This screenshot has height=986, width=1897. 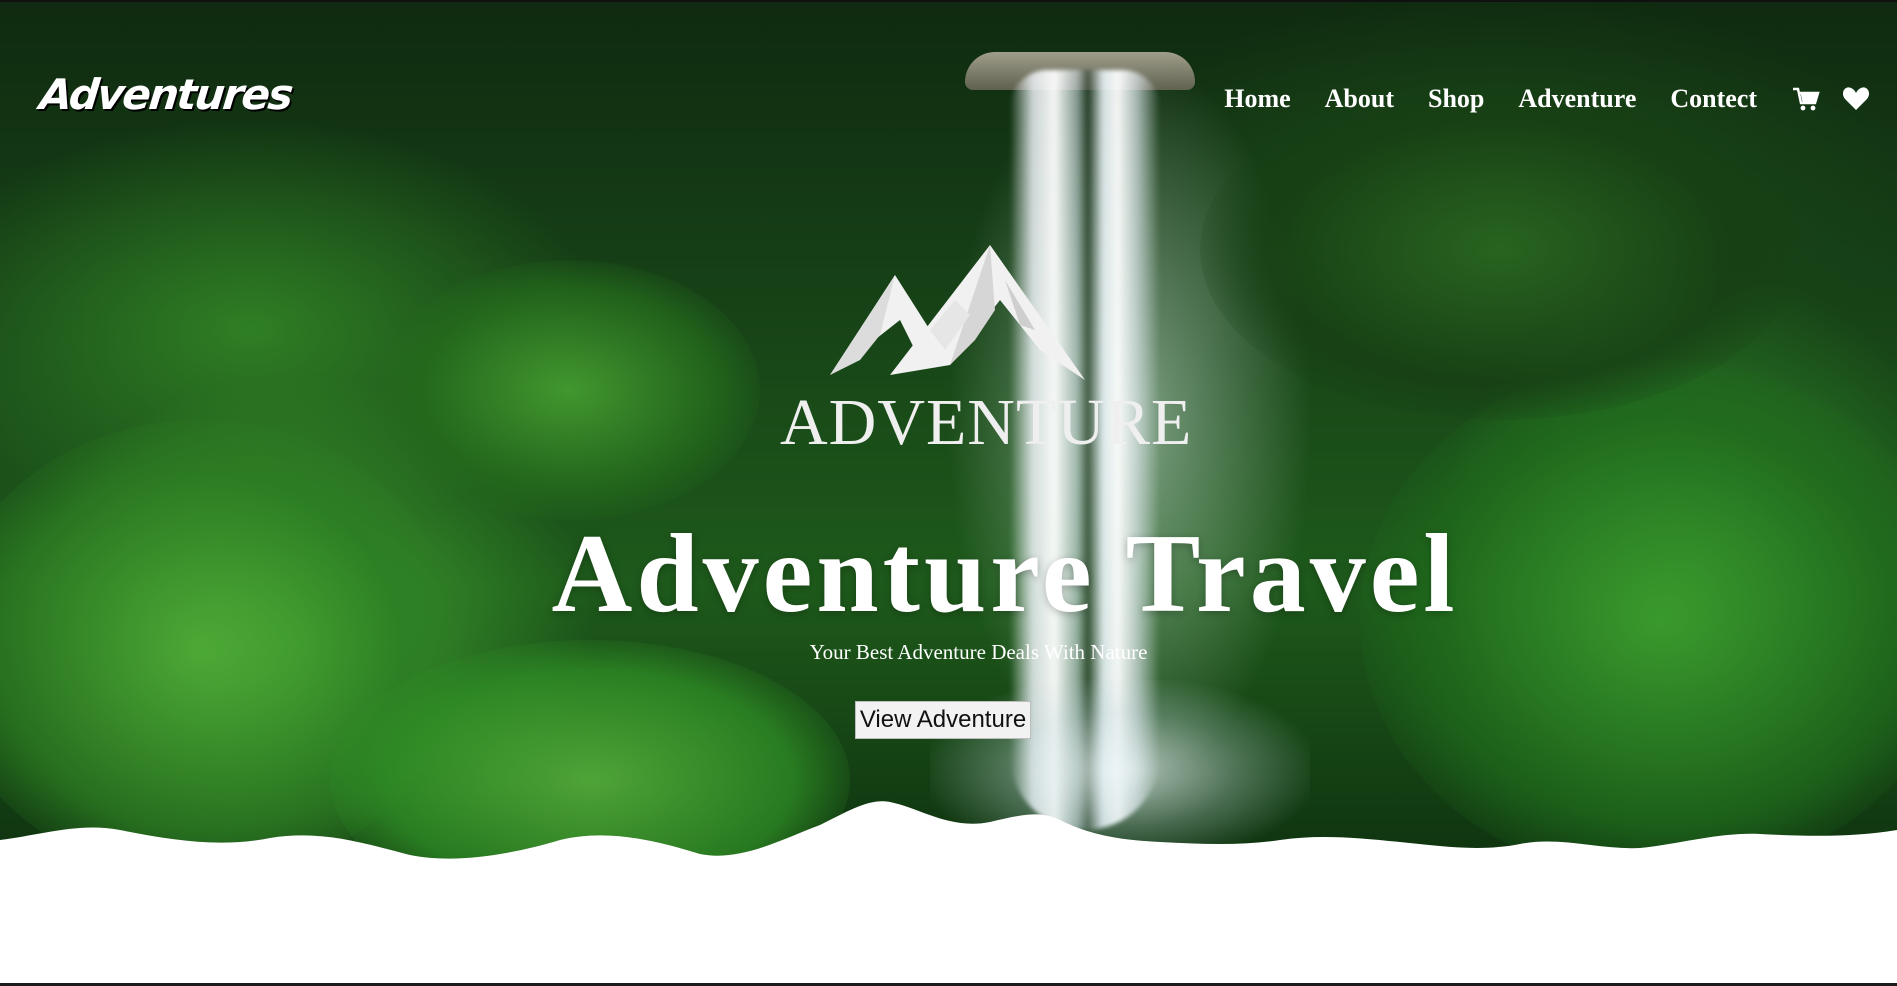 What do you see at coordinates (570, 390) in the screenshot?
I see `foliage-upper-left` at bounding box center [570, 390].